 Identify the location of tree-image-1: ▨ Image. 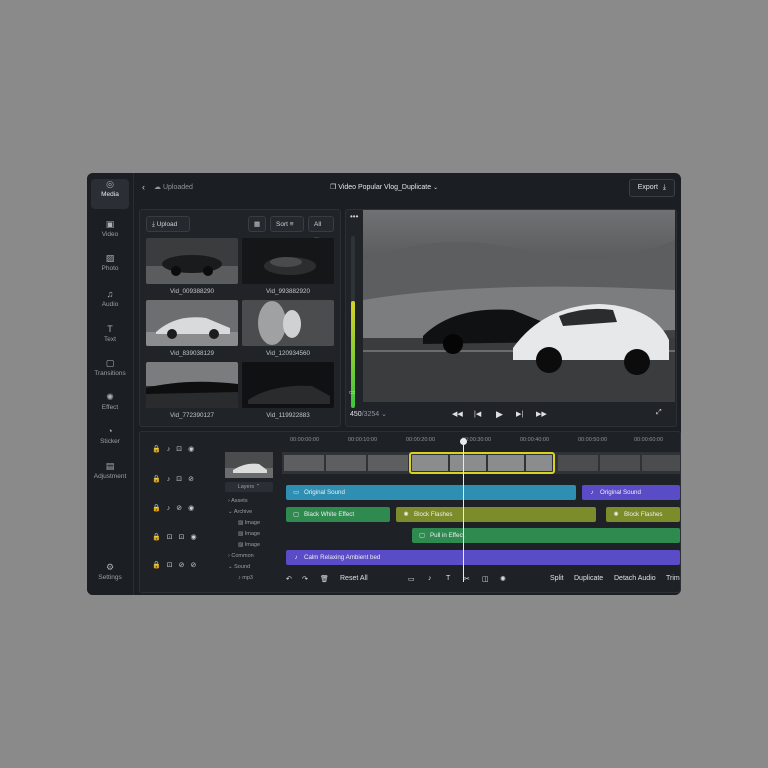
(249, 523).